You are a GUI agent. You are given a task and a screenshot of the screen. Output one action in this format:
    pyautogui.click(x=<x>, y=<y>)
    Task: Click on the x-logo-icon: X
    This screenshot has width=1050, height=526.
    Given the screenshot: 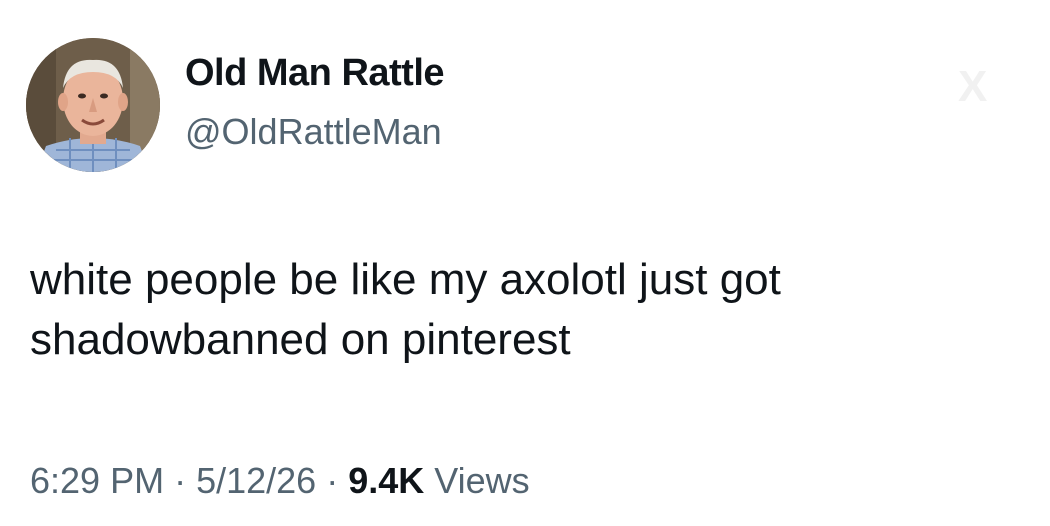 What is the action you would take?
    pyautogui.click(x=972, y=86)
    